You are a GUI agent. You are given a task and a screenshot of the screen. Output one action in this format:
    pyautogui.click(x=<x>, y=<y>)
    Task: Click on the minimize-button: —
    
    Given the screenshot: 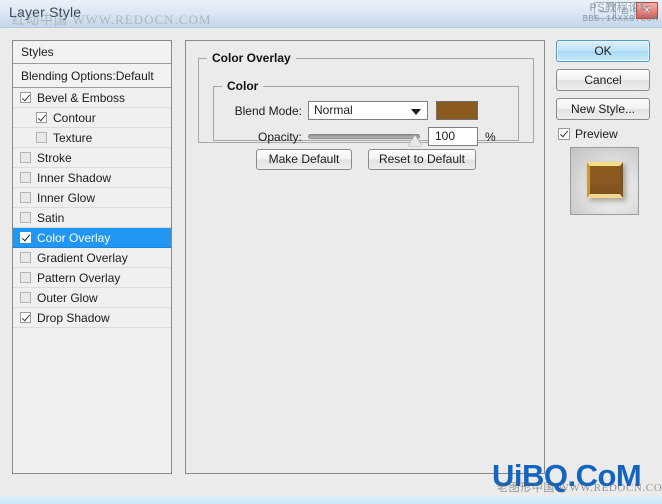 What is the action you would take?
    pyautogui.click(x=604, y=10)
    